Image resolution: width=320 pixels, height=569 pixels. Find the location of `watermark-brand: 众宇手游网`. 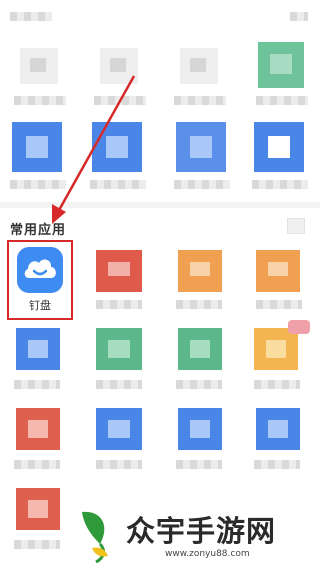

watermark-brand: 众宇手游网 is located at coordinates (201, 531).